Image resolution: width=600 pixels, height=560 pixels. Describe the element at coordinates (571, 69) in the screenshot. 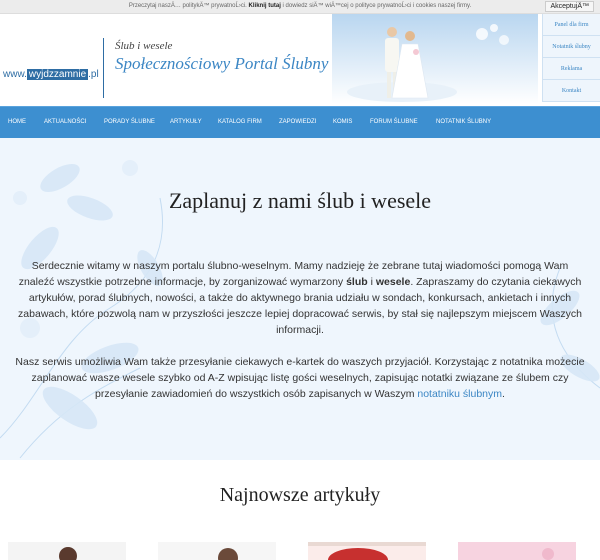

I see `side-link-reklama: Reklama` at that location.